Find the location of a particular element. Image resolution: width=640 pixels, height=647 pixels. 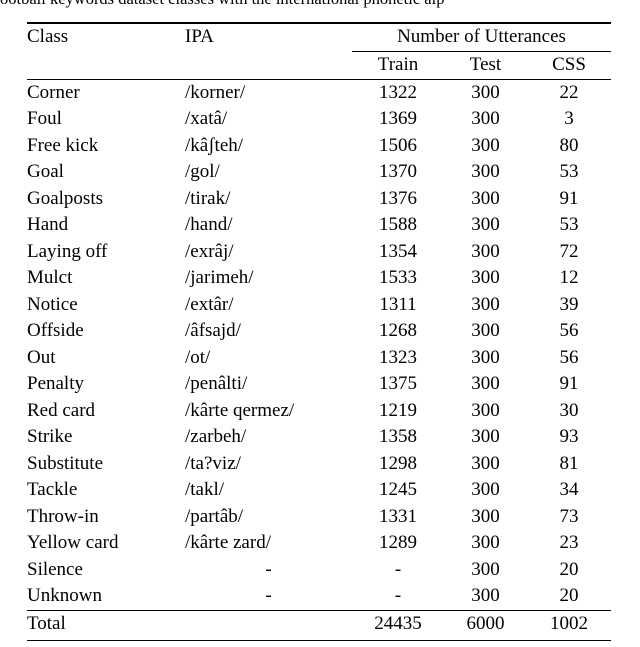

table-row: Tackle /takl/ 1245 300 34 is located at coordinates (319, 490).